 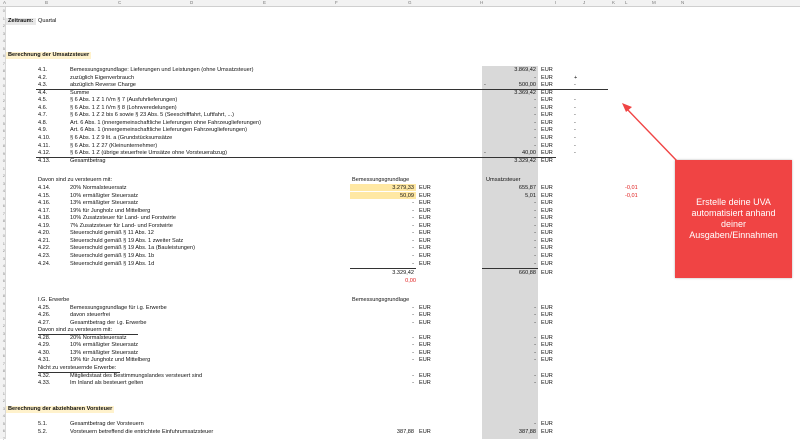 I want to click on column-letter-H: H, so click(x=481, y=2).